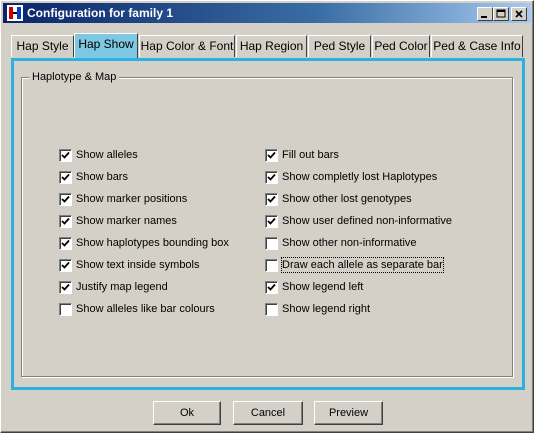  Describe the element at coordinates (187, 46) in the screenshot. I see `tab-hap-color-font: Hap Color & Font` at that location.